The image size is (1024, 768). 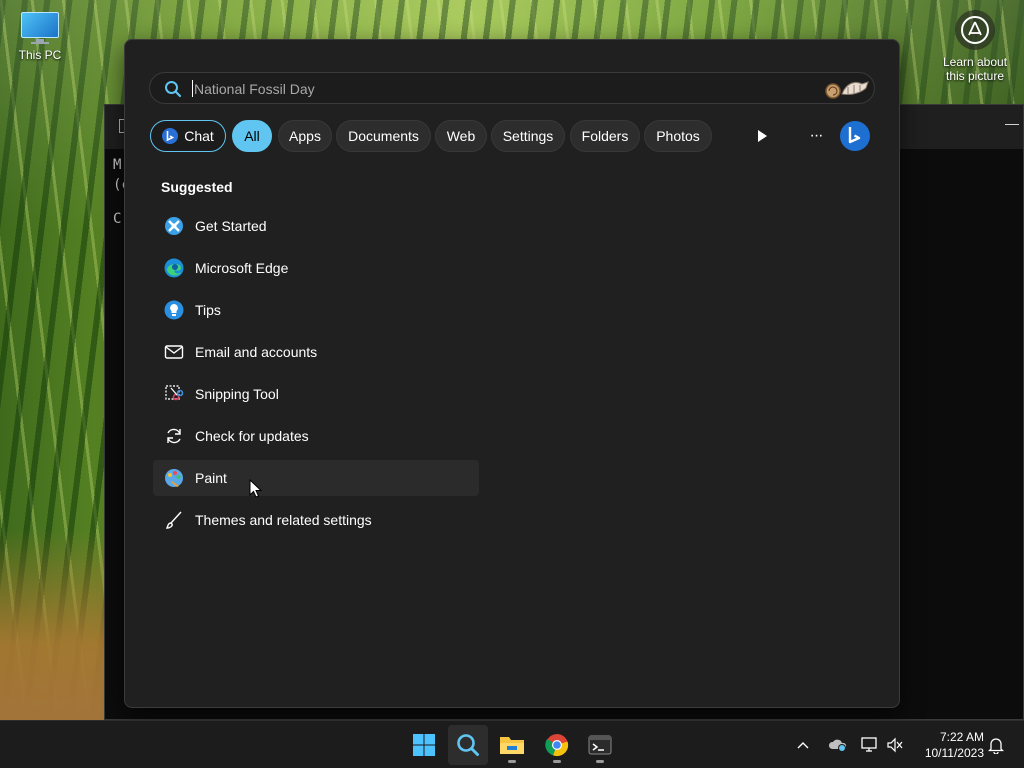 I want to click on tab-photos: Photos, so click(x=678, y=136).